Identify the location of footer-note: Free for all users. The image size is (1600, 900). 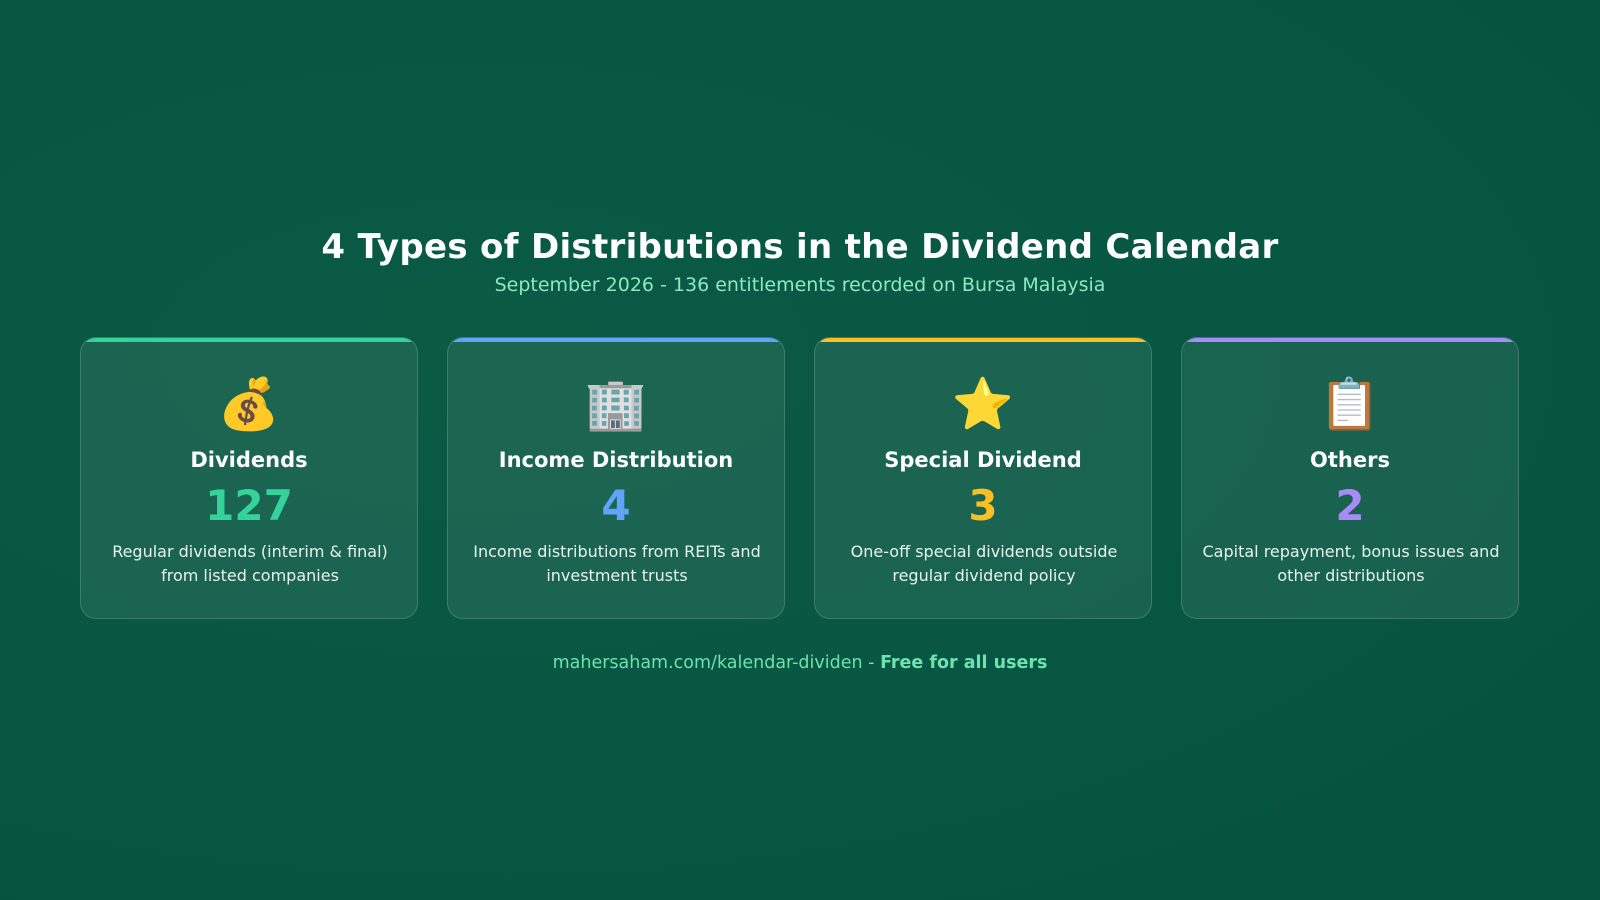
(964, 663).